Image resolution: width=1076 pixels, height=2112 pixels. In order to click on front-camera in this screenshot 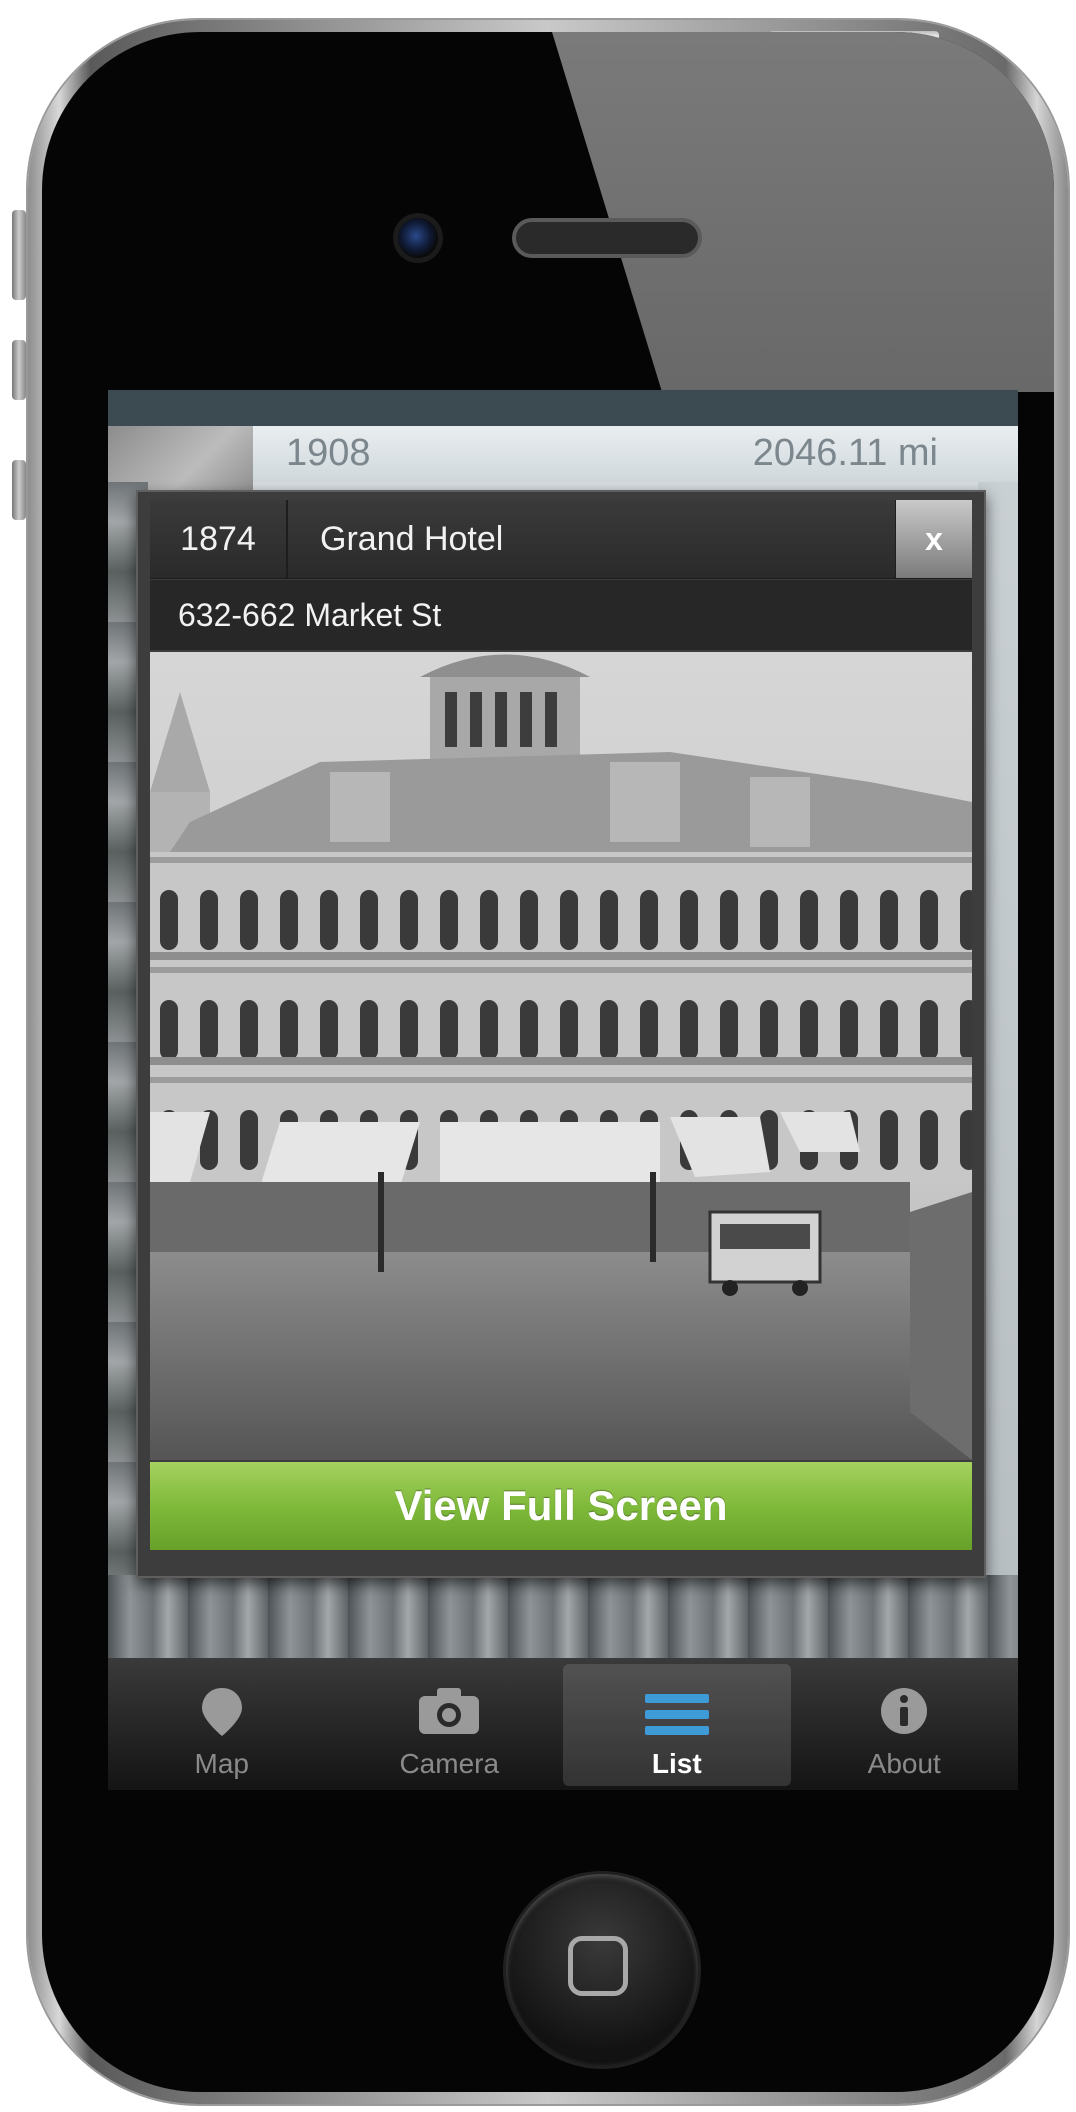, I will do `click(418, 238)`.